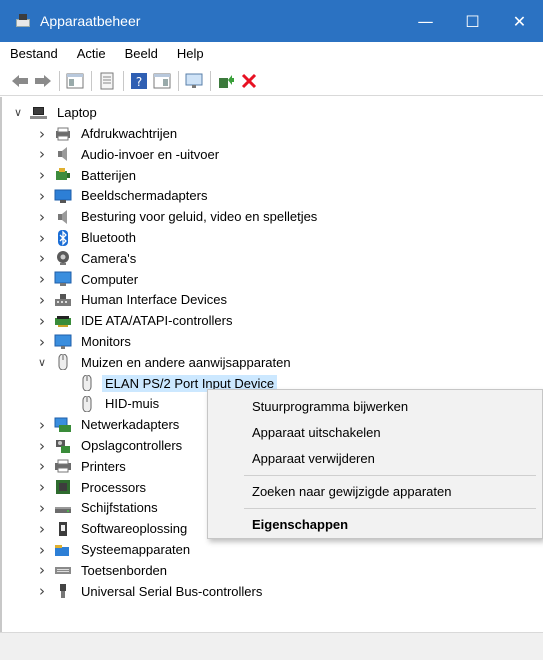 Image resolution: width=543 pixels, height=660 pixels. What do you see at coordinates (63, 134) in the screenshot?
I see `printer-queue-icon` at bounding box center [63, 134].